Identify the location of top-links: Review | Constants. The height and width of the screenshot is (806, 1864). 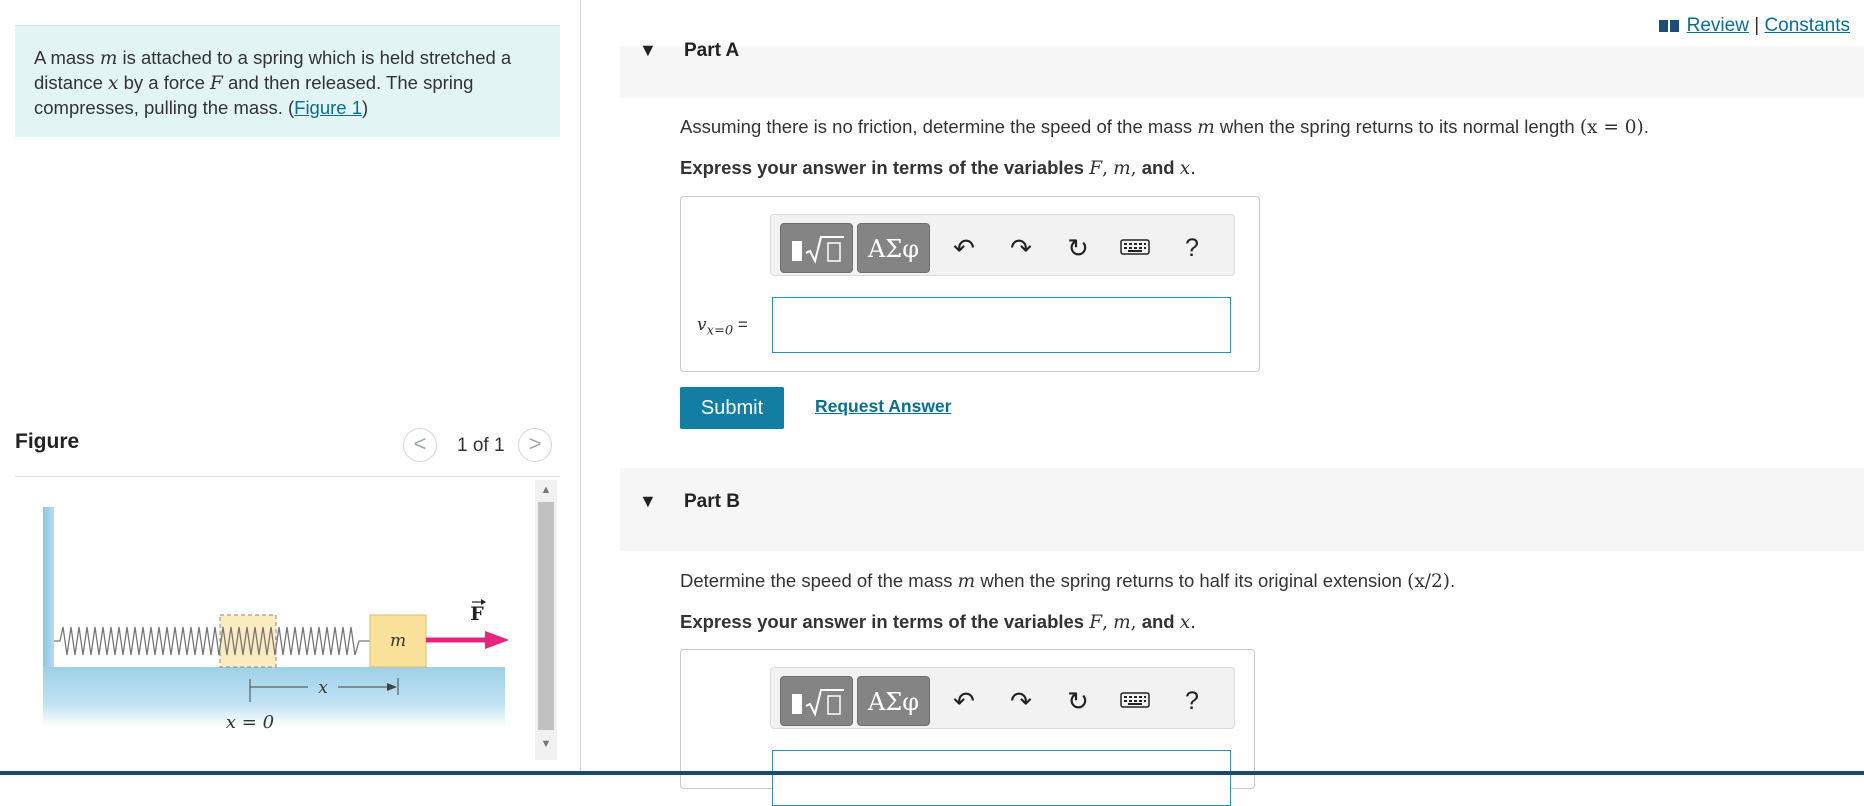
(1754, 26).